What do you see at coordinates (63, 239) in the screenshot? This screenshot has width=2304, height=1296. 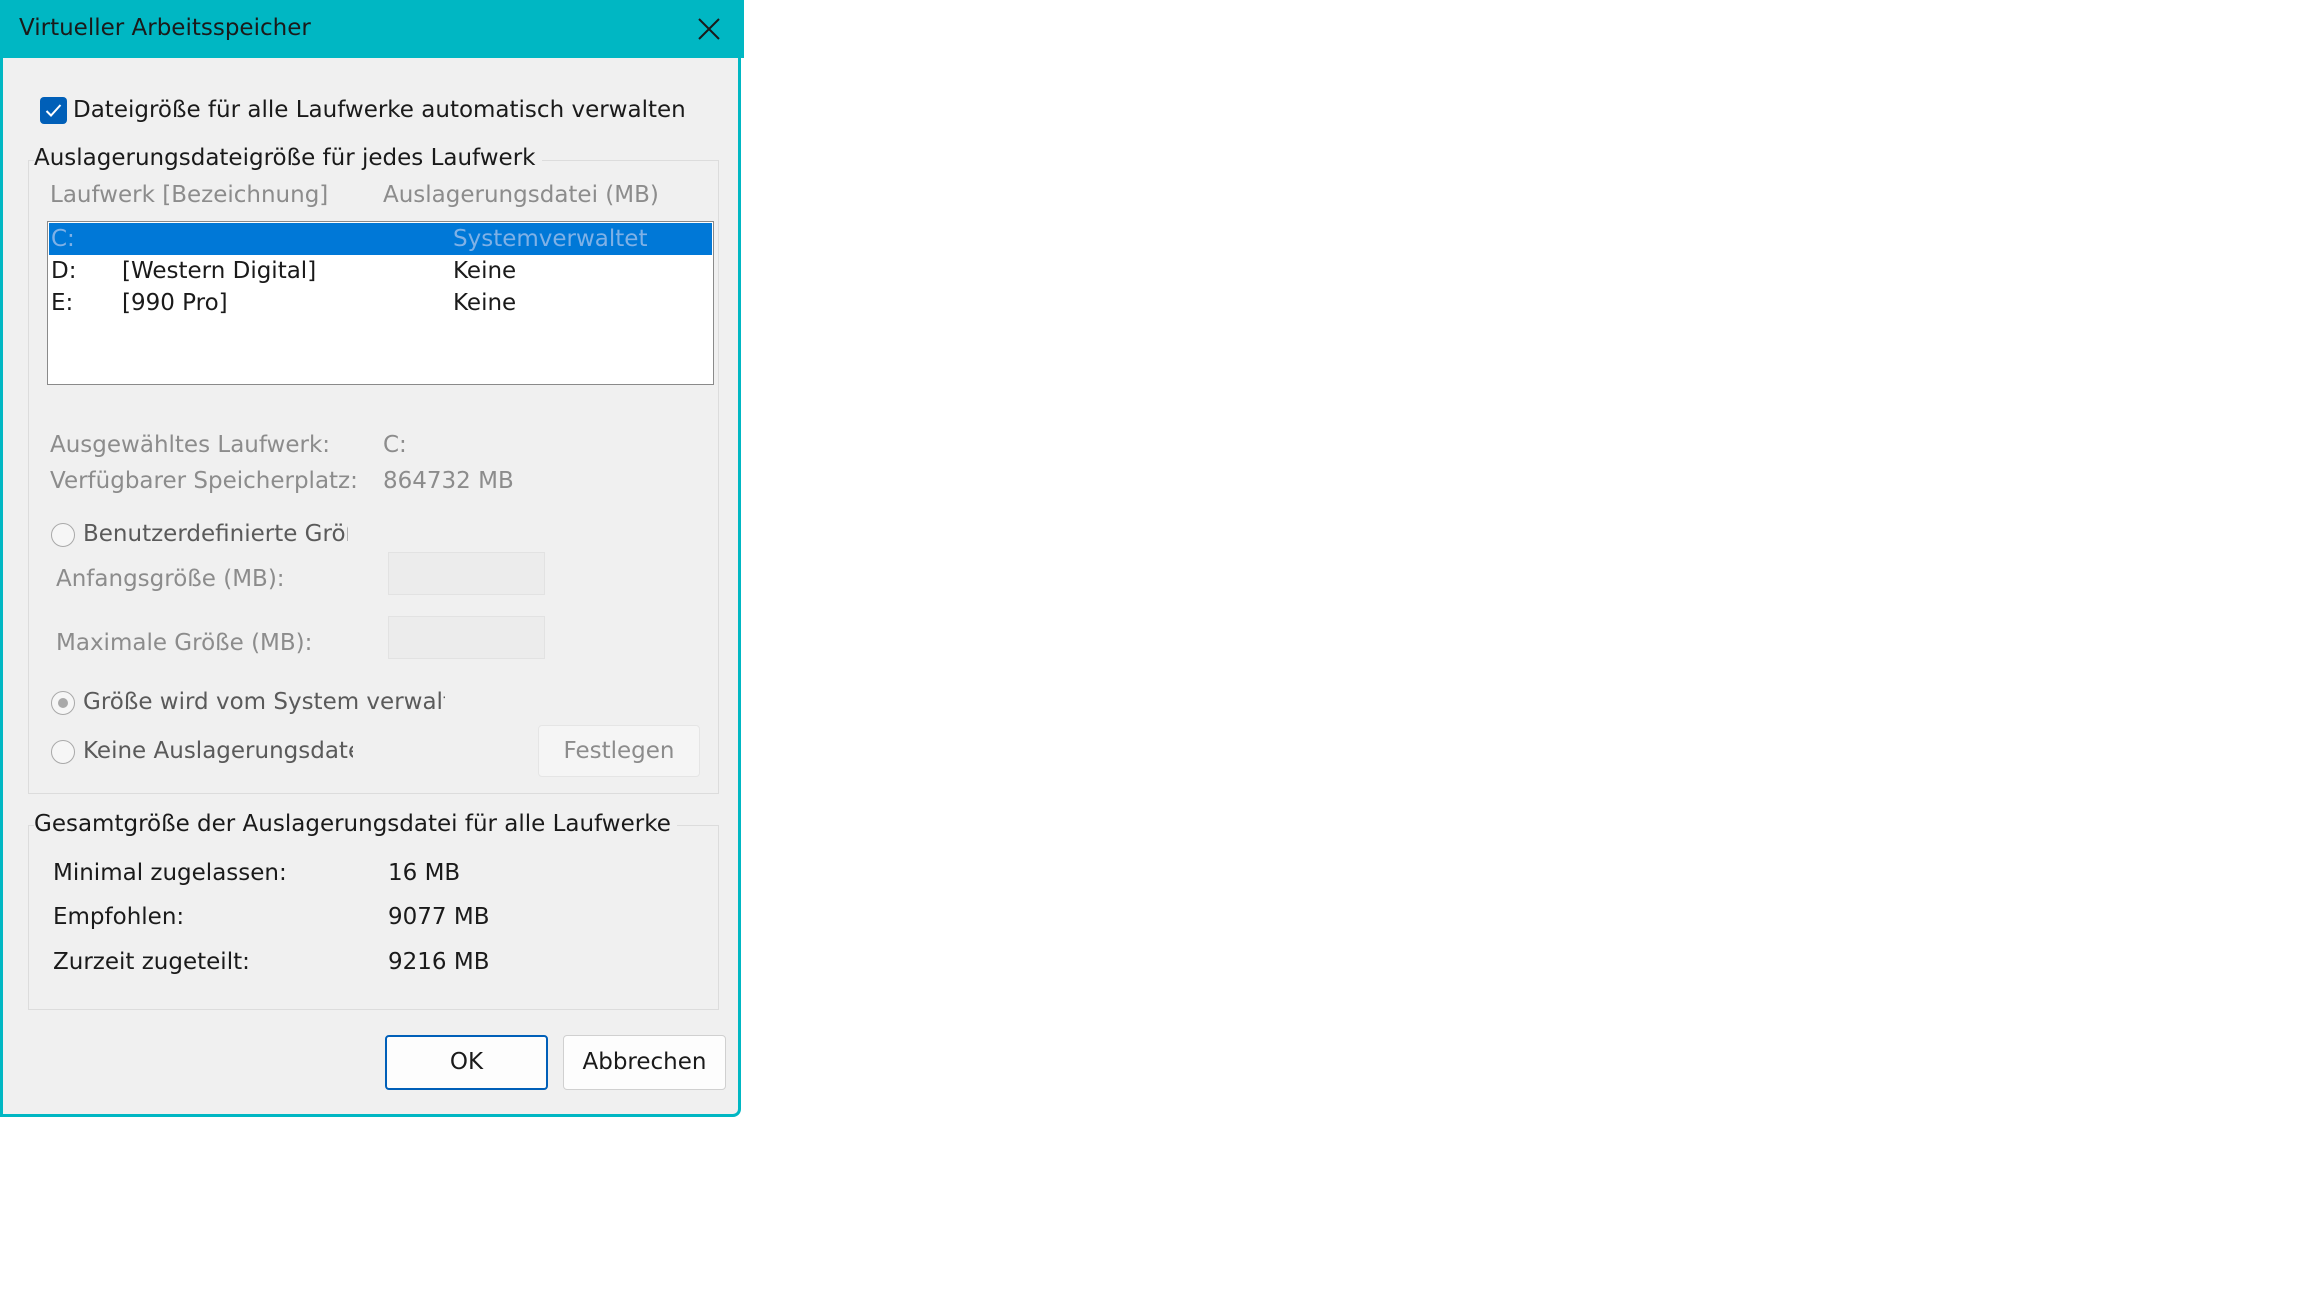 I see `drive-letter: C:` at bounding box center [63, 239].